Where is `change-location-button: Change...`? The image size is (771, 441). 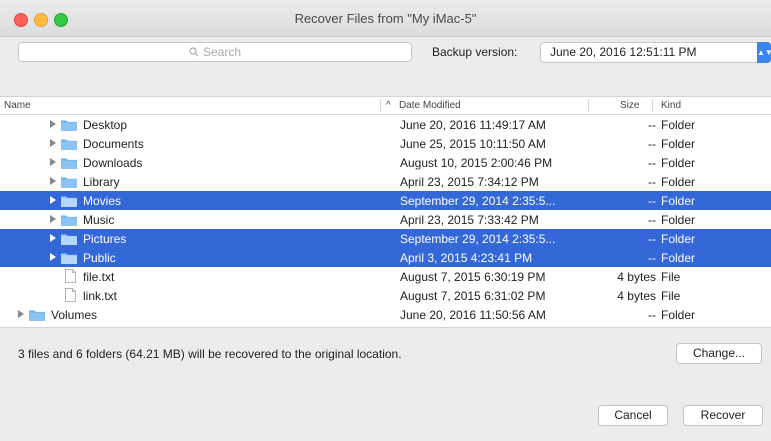
change-location-button: Change... is located at coordinates (719, 353).